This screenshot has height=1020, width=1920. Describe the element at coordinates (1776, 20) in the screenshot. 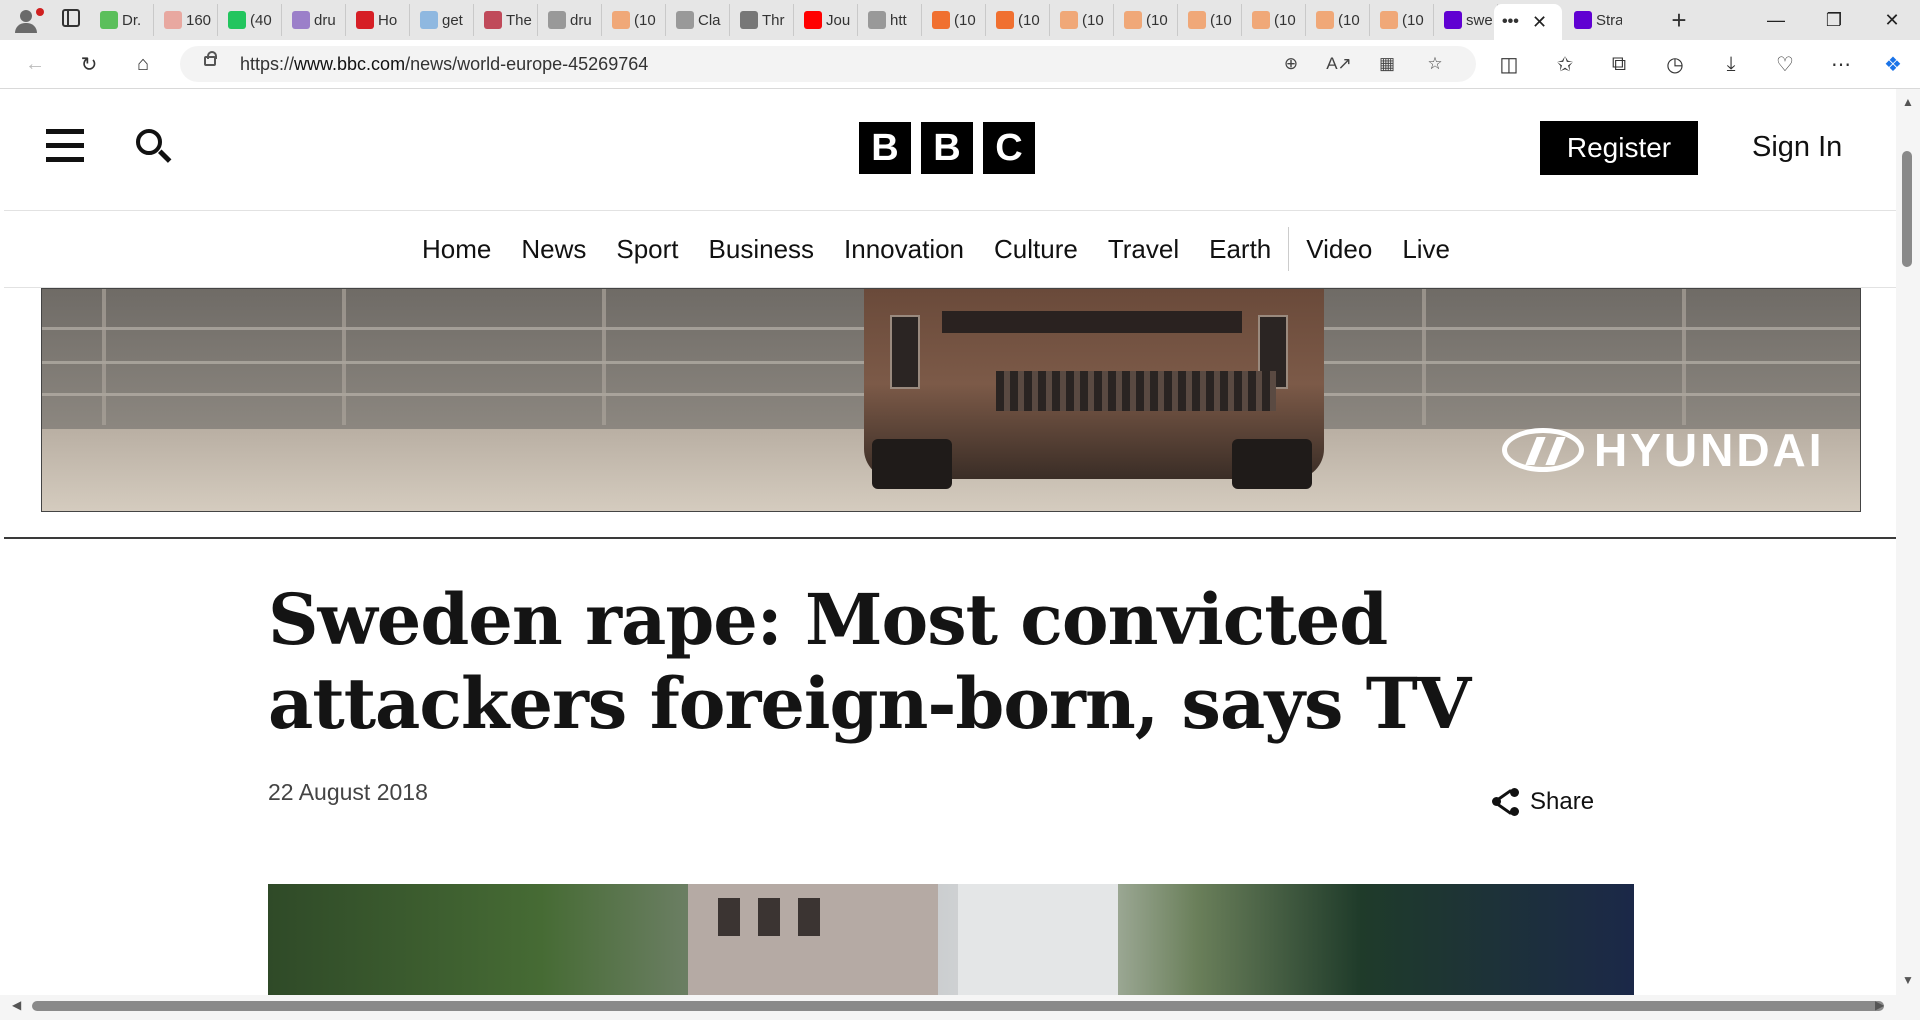

I see `minimize-icon: —` at that location.